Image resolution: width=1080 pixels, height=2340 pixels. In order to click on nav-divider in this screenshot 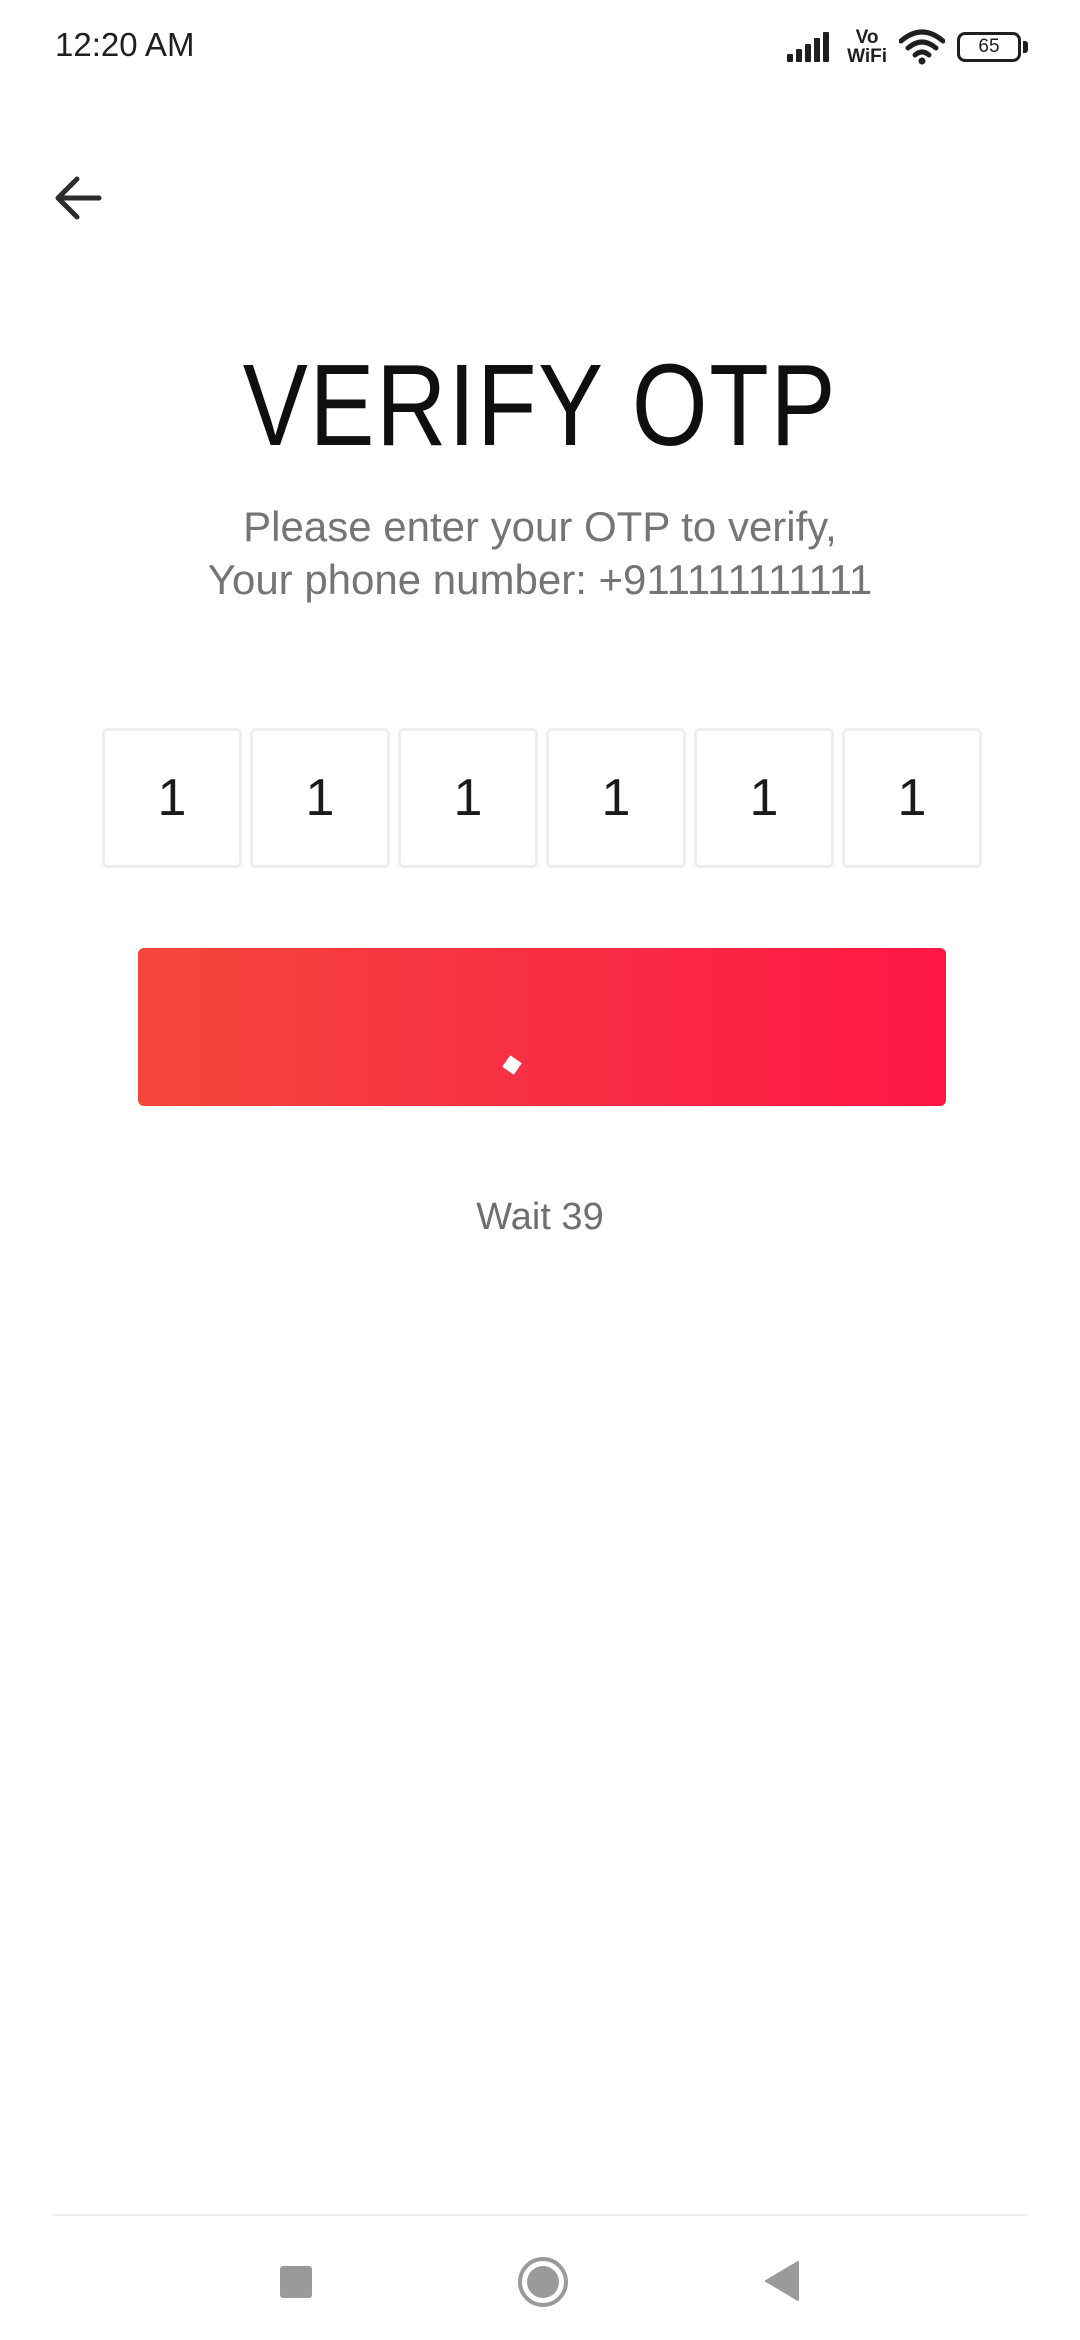, I will do `click(540, 2215)`.